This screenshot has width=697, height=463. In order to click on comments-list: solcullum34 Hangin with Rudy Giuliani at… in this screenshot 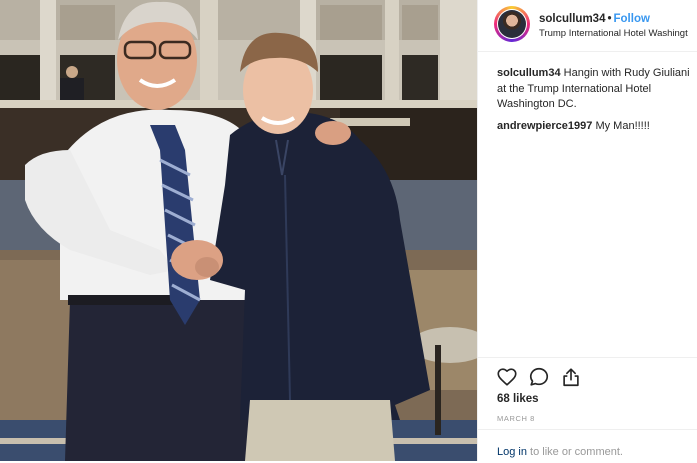, I will do `click(597, 103)`.